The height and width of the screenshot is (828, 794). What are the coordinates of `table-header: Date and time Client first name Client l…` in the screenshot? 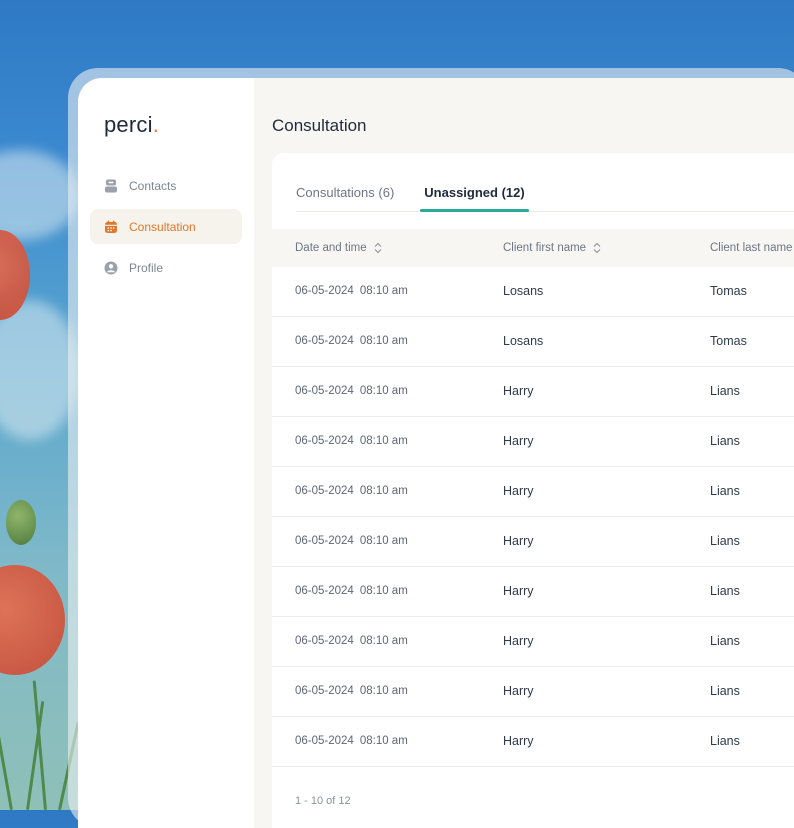 It's located at (533, 248).